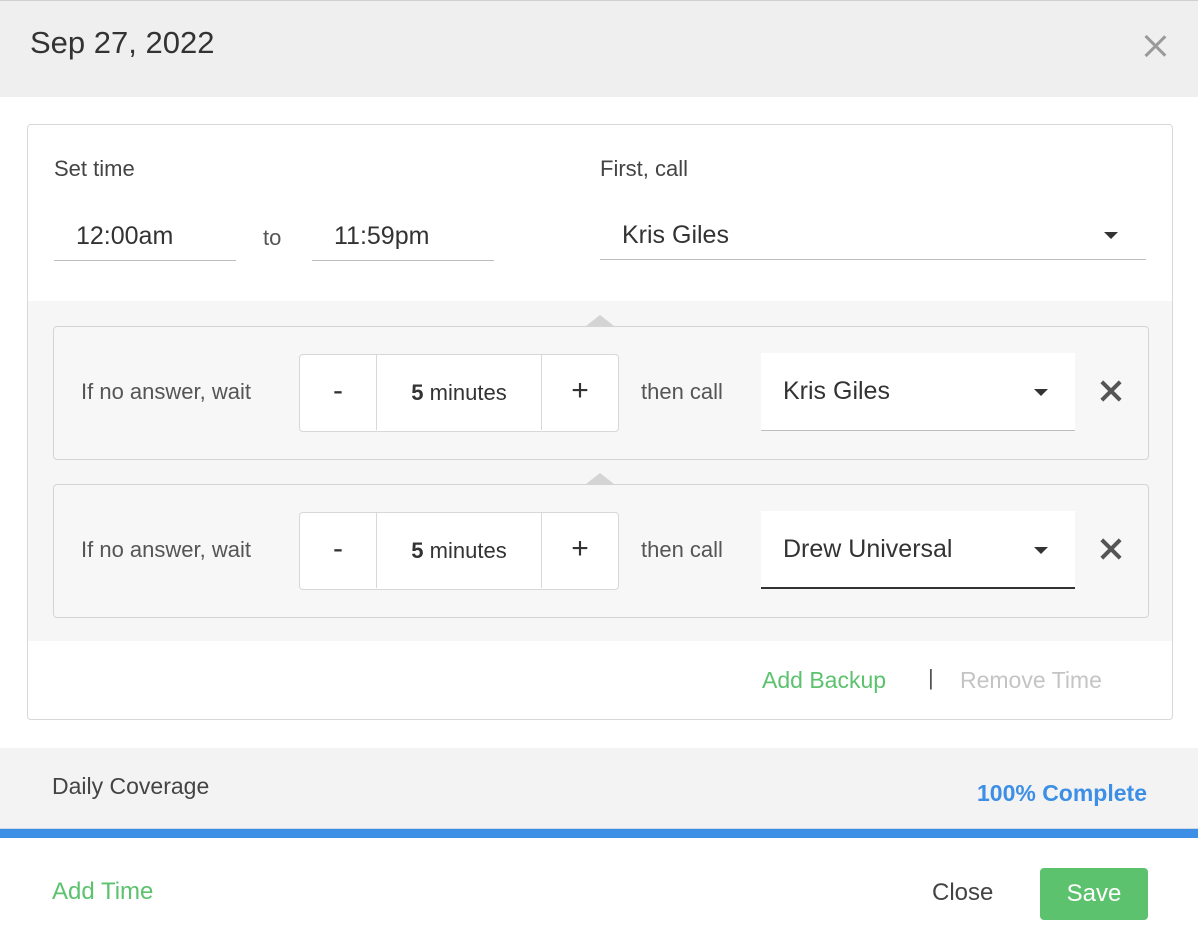  I want to click on backup-call-value: Drew Universal, so click(868, 549).